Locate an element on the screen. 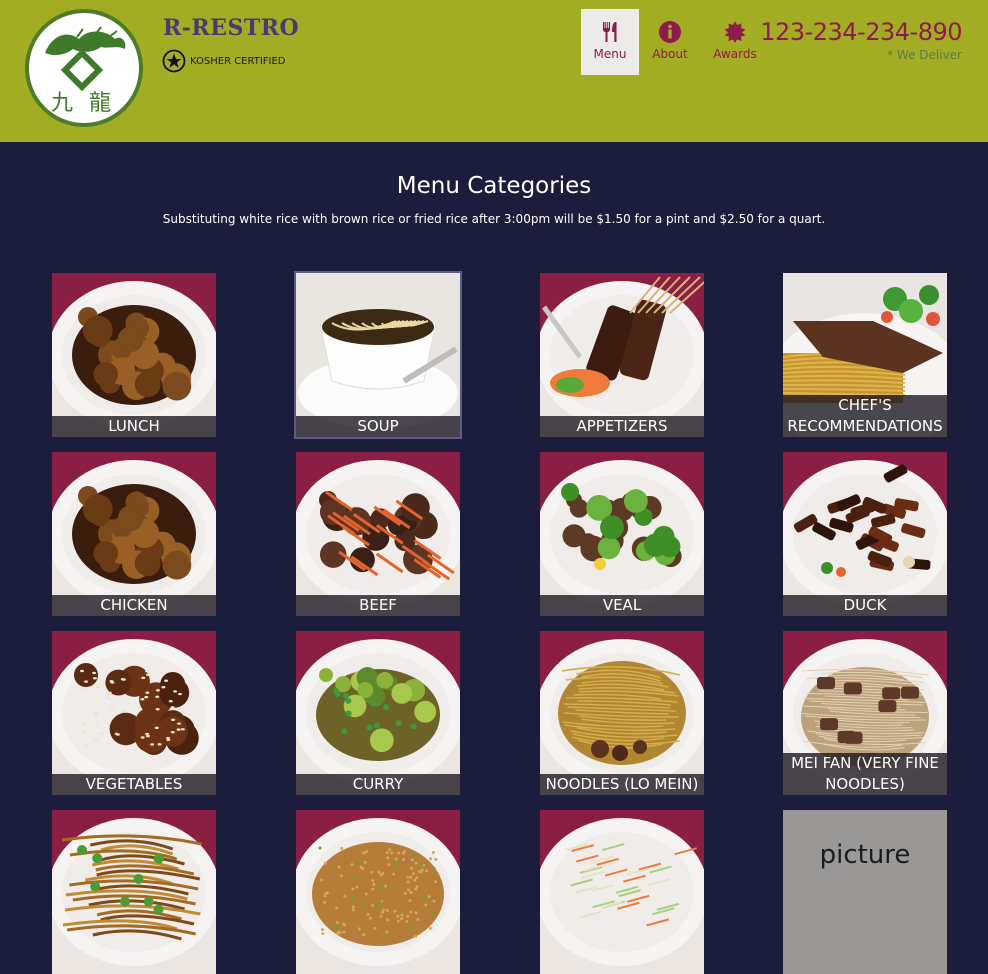  category-label: CHEF'S RECOMMENDATIONS is located at coordinates (865, 416).